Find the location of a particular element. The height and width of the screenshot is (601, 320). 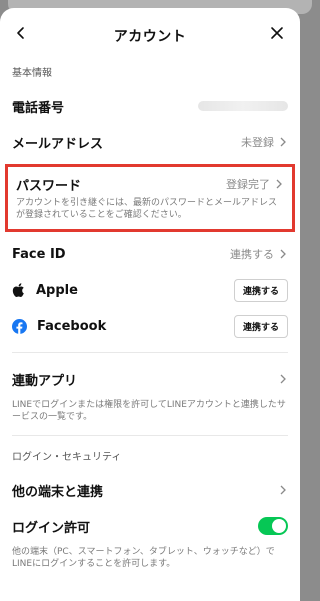

apple-icon is located at coordinates (18, 290).